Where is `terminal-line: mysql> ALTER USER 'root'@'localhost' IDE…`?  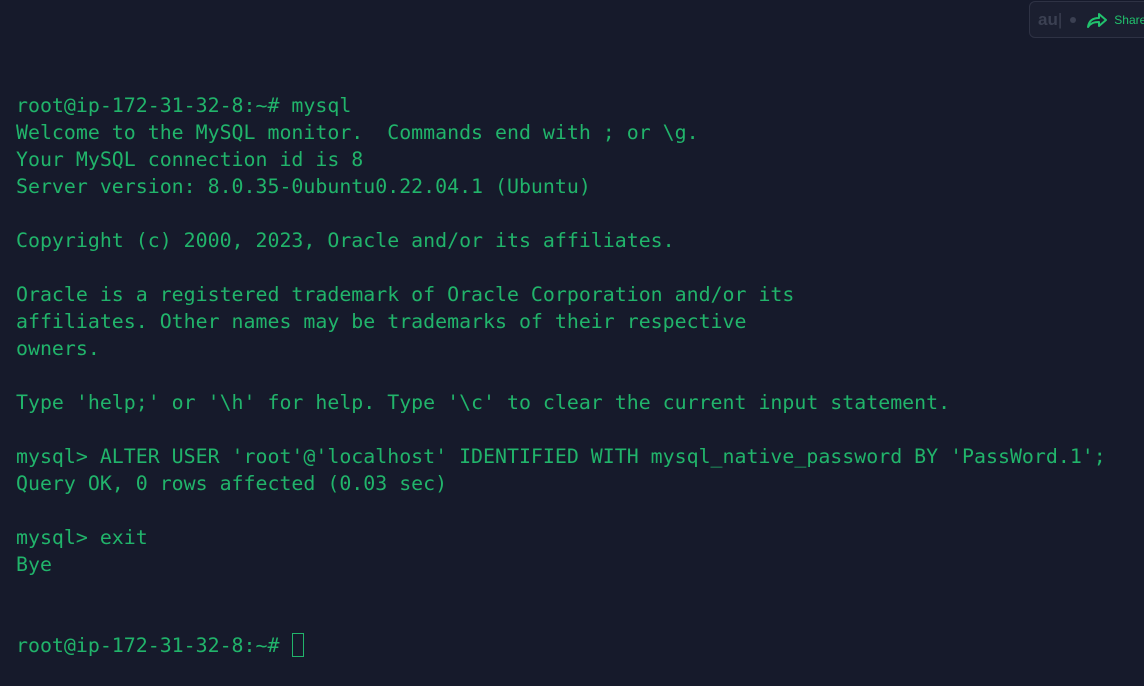 terminal-line: mysql> ALTER USER 'root'@'localhost' IDE… is located at coordinates (561, 456).